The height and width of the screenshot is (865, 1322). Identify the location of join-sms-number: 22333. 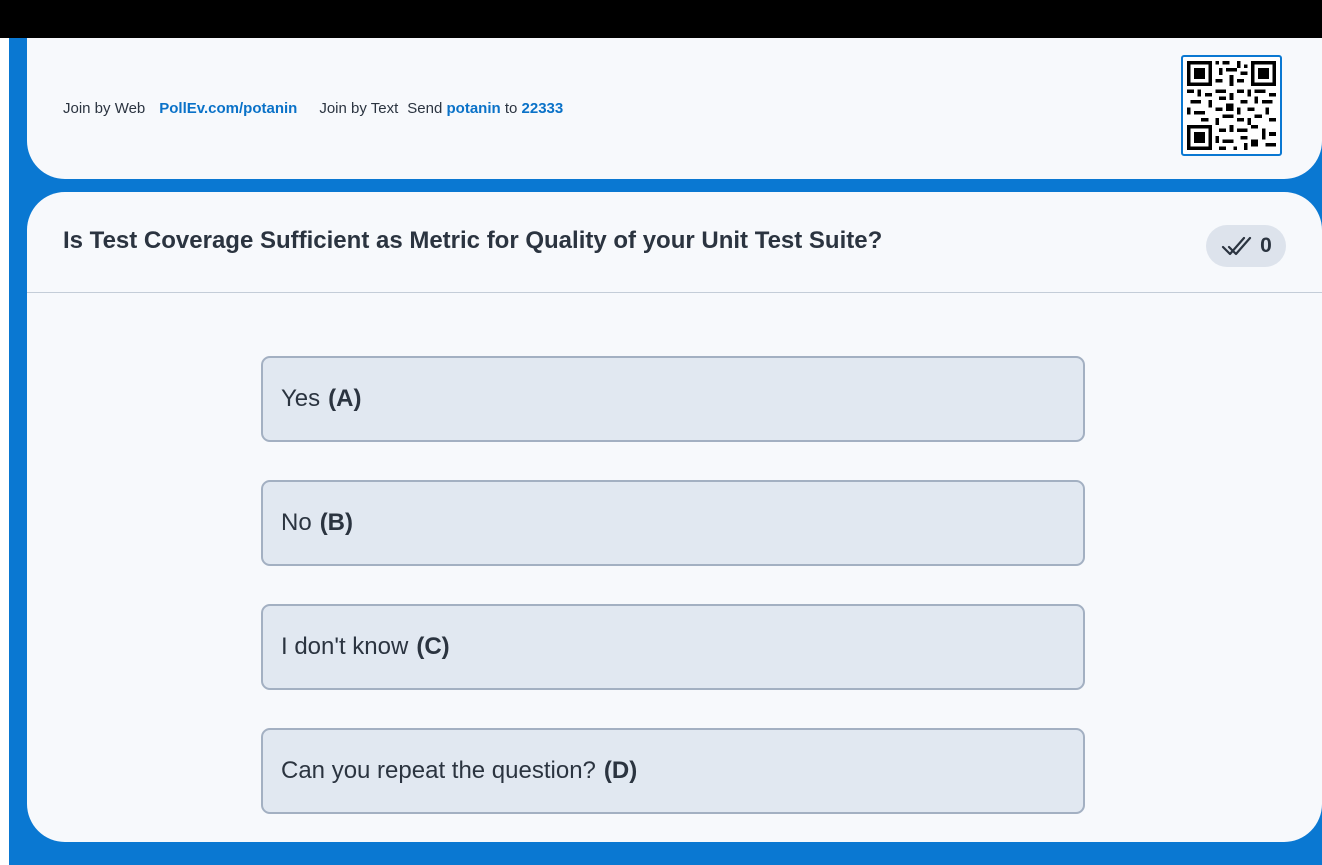
(542, 108).